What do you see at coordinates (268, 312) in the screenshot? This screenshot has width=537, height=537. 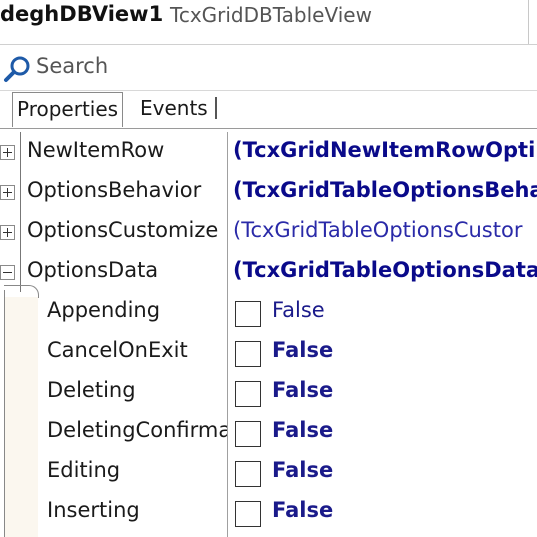 I see `subproperty-row-appending: Appending False` at bounding box center [268, 312].